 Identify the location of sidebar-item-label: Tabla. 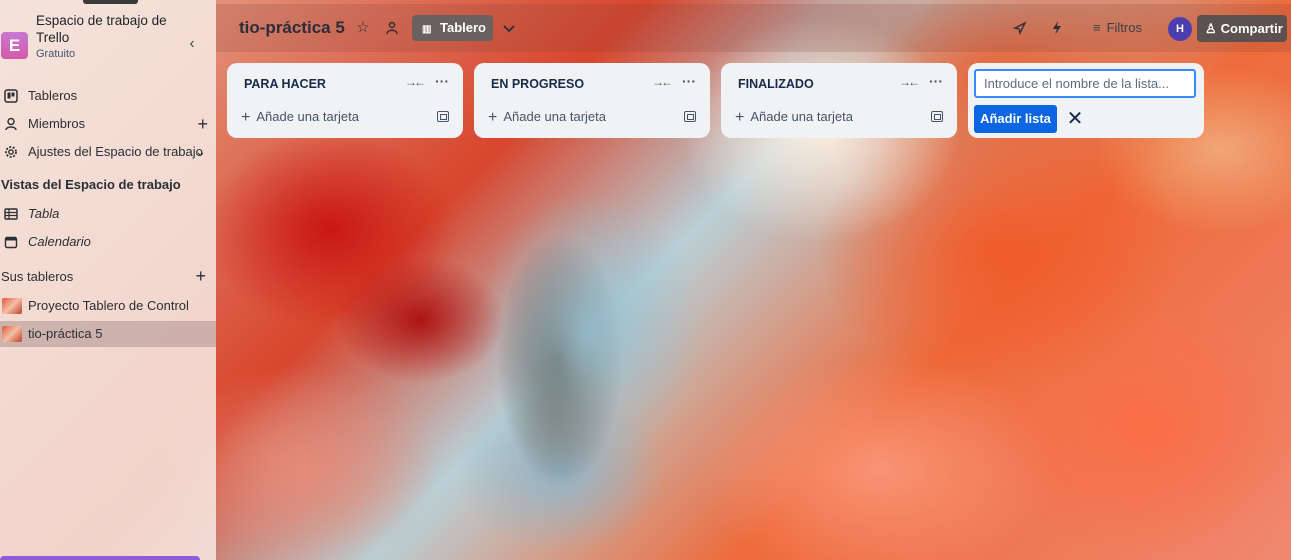
(44, 213).